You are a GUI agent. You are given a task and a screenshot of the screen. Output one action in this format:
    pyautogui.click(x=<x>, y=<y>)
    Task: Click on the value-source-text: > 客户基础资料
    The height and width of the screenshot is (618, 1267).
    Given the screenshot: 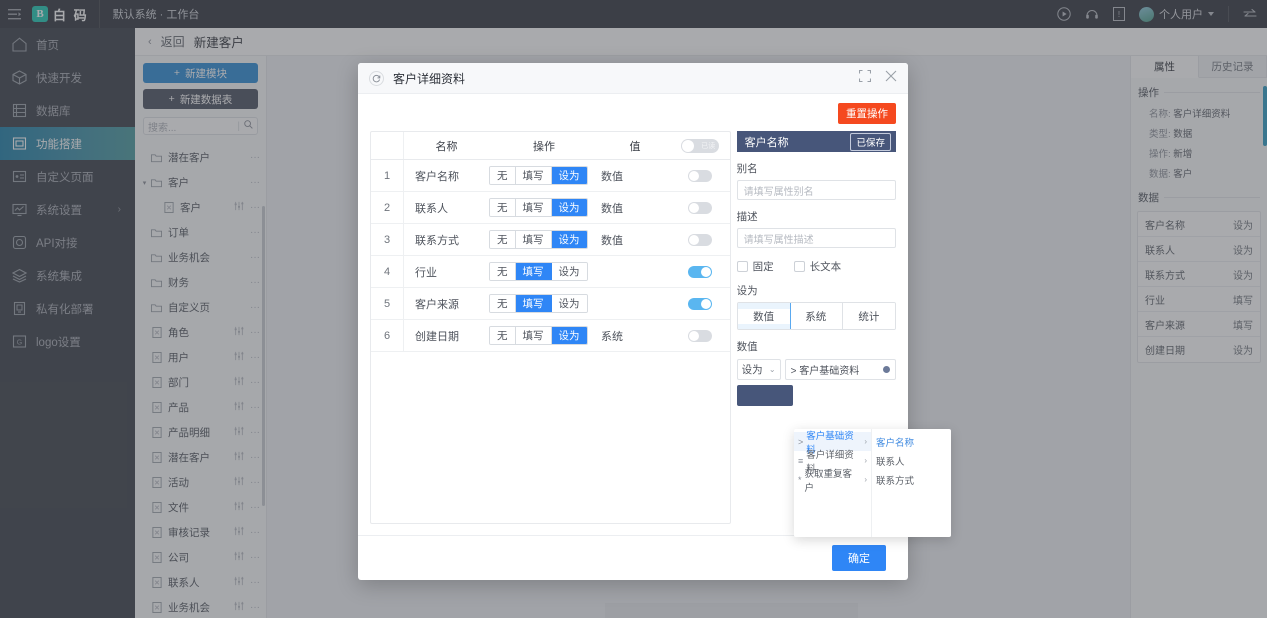 What is the action you would take?
    pyautogui.click(x=825, y=371)
    